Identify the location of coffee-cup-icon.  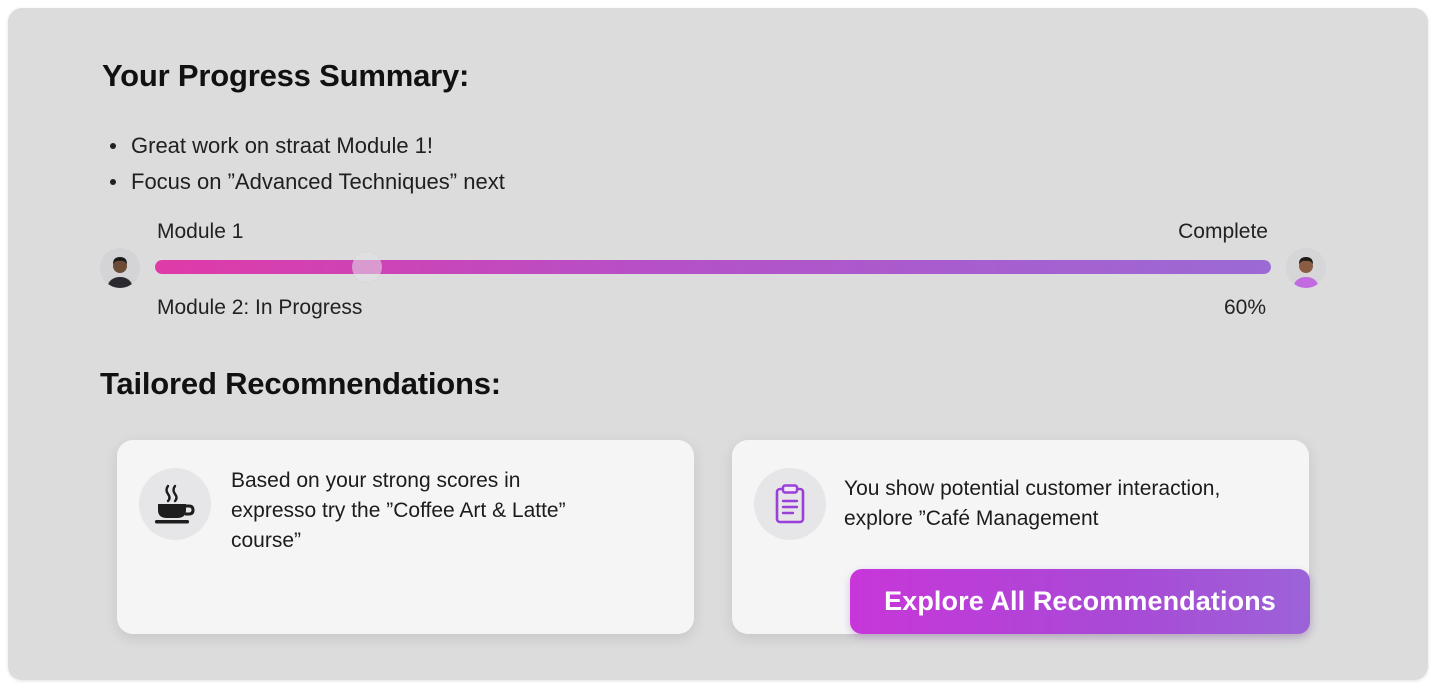
(175, 504).